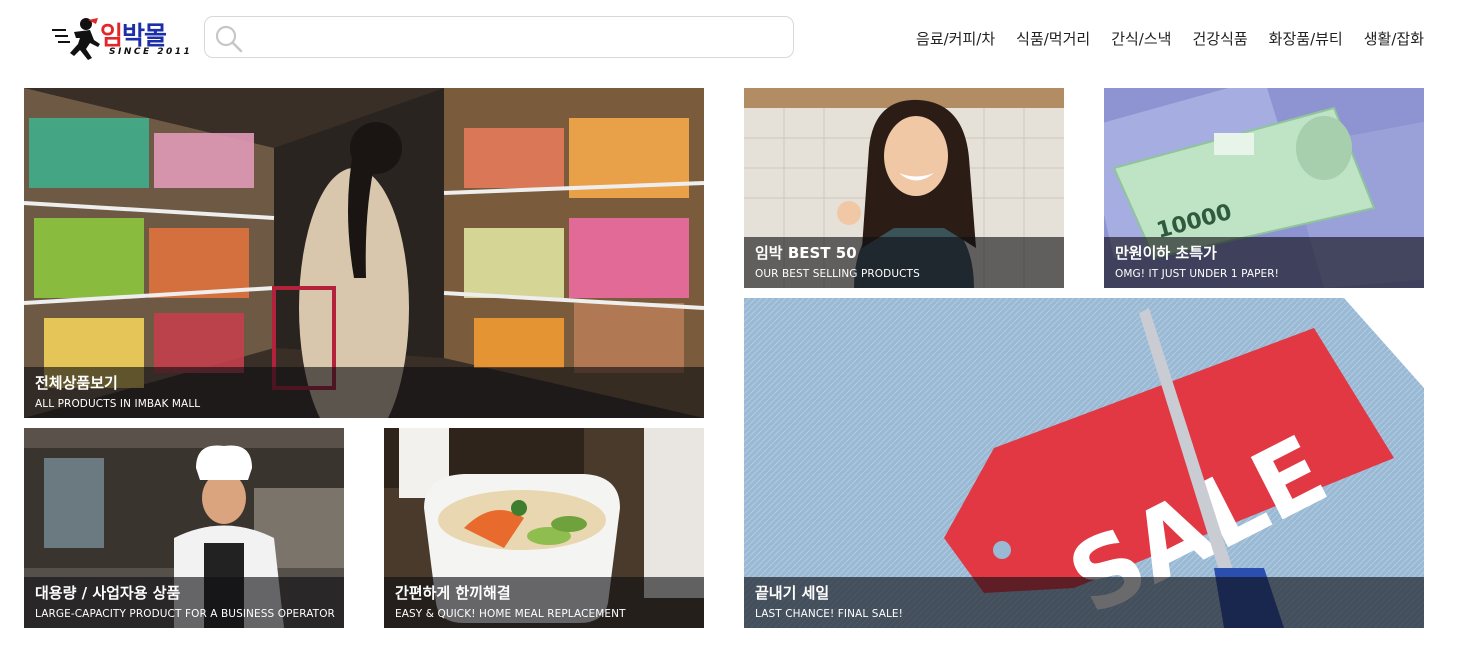 Image resolution: width=1457 pixels, height=653 pixels. What do you see at coordinates (904, 188) in the screenshot?
I see `tile-best-50: 임박 BEST 50 OUR BEST SELLING PRODUCTS` at bounding box center [904, 188].